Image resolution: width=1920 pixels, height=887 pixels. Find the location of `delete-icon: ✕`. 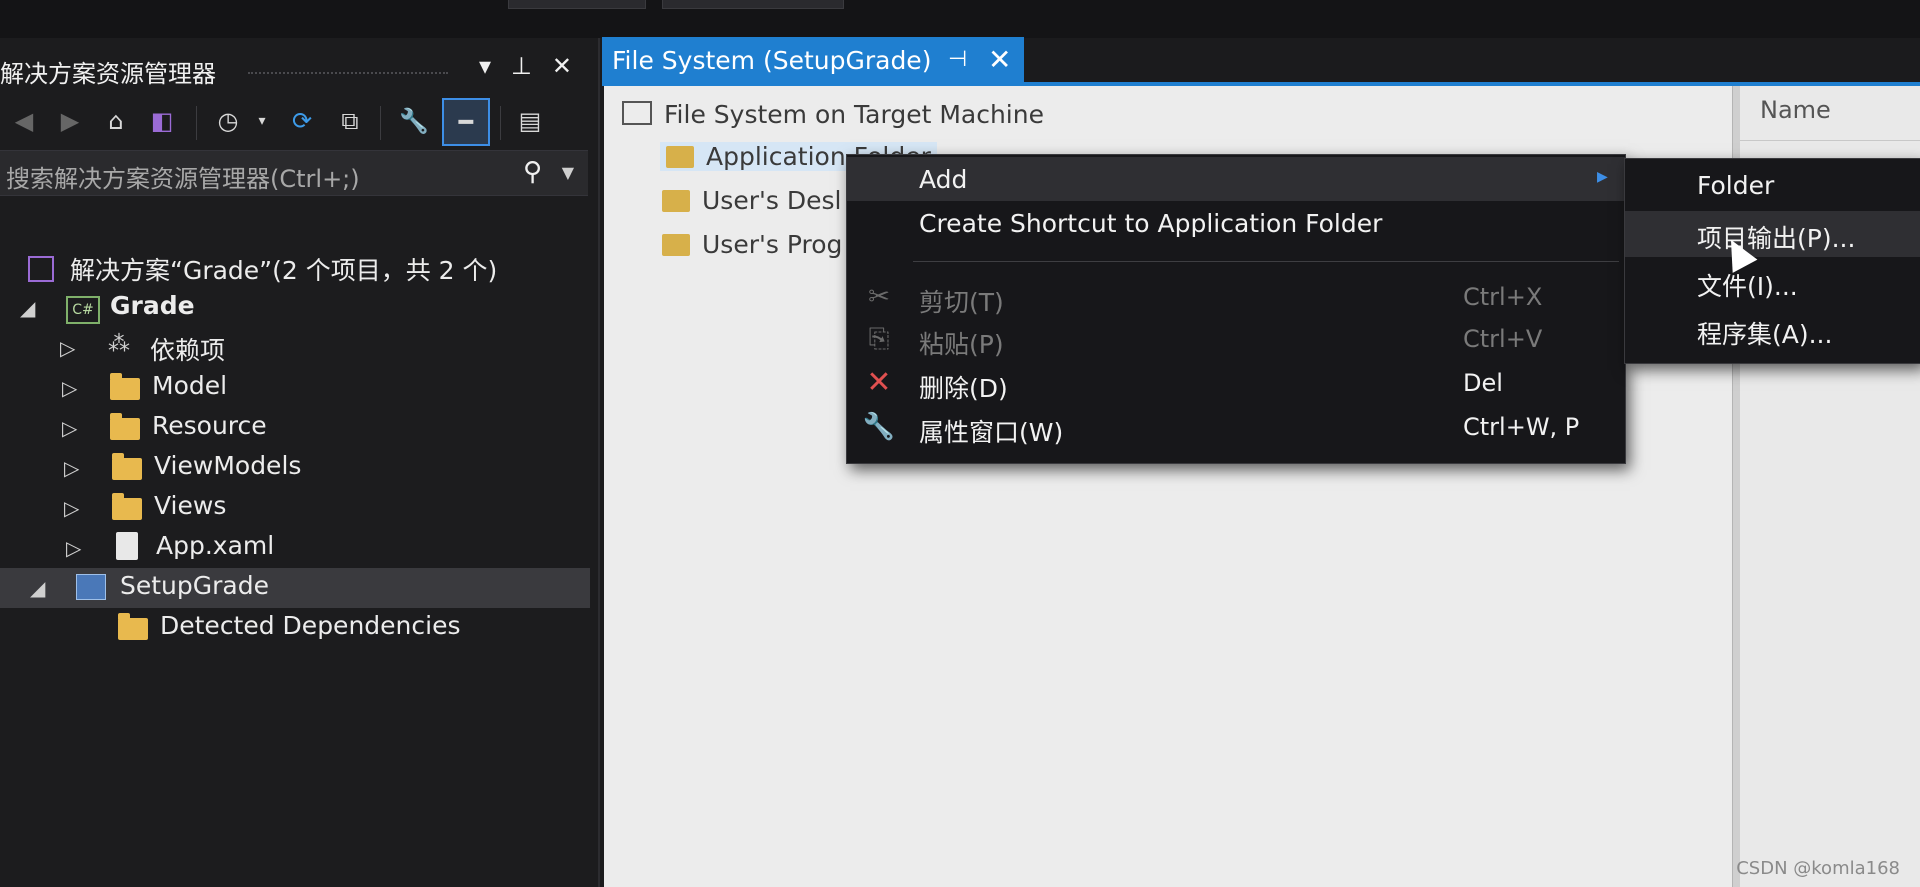

delete-icon: ✕ is located at coordinates (879, 382).